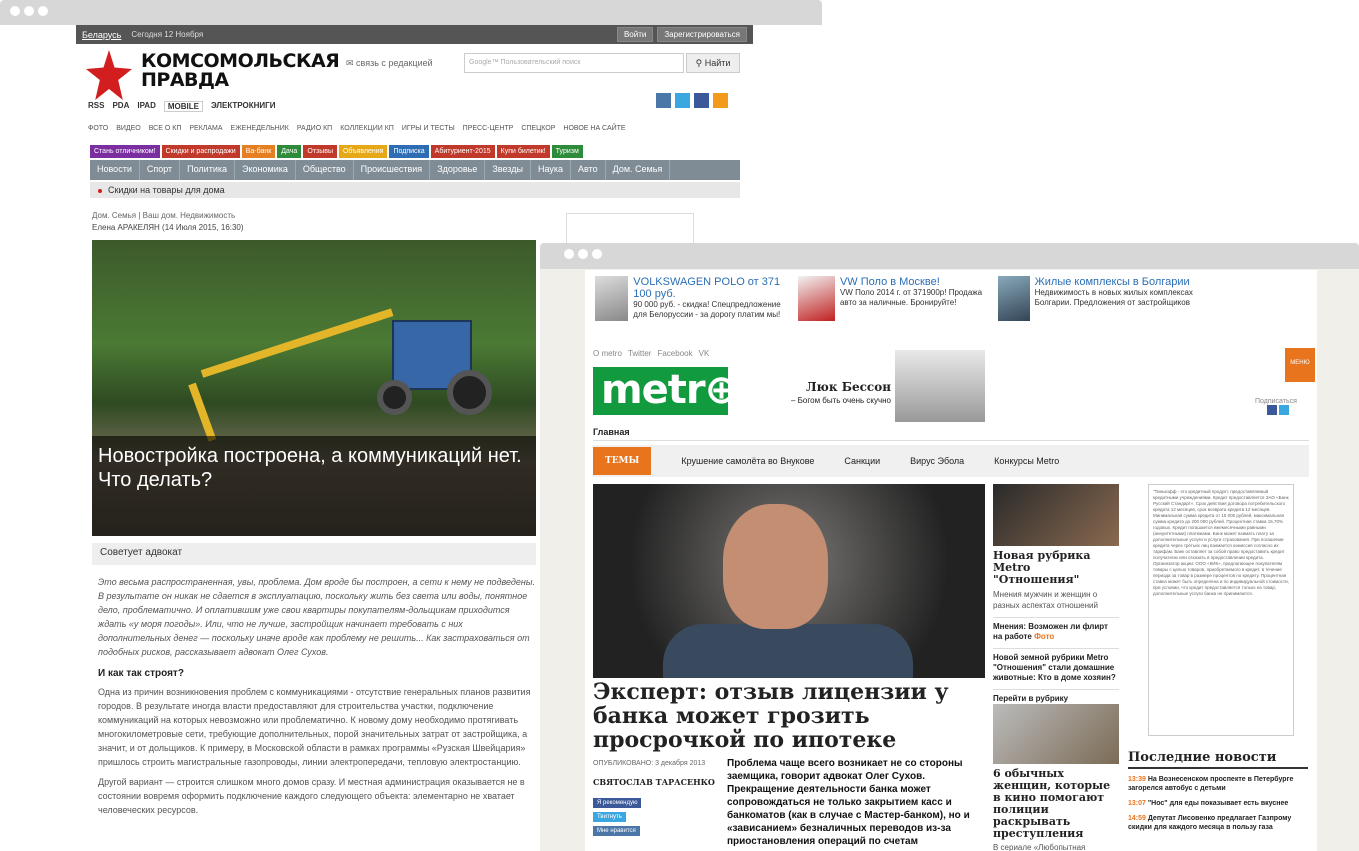 This screenshot has height=851, width=1359. I want to click on recommend-button: Я рекомендую, so click(617, 803).